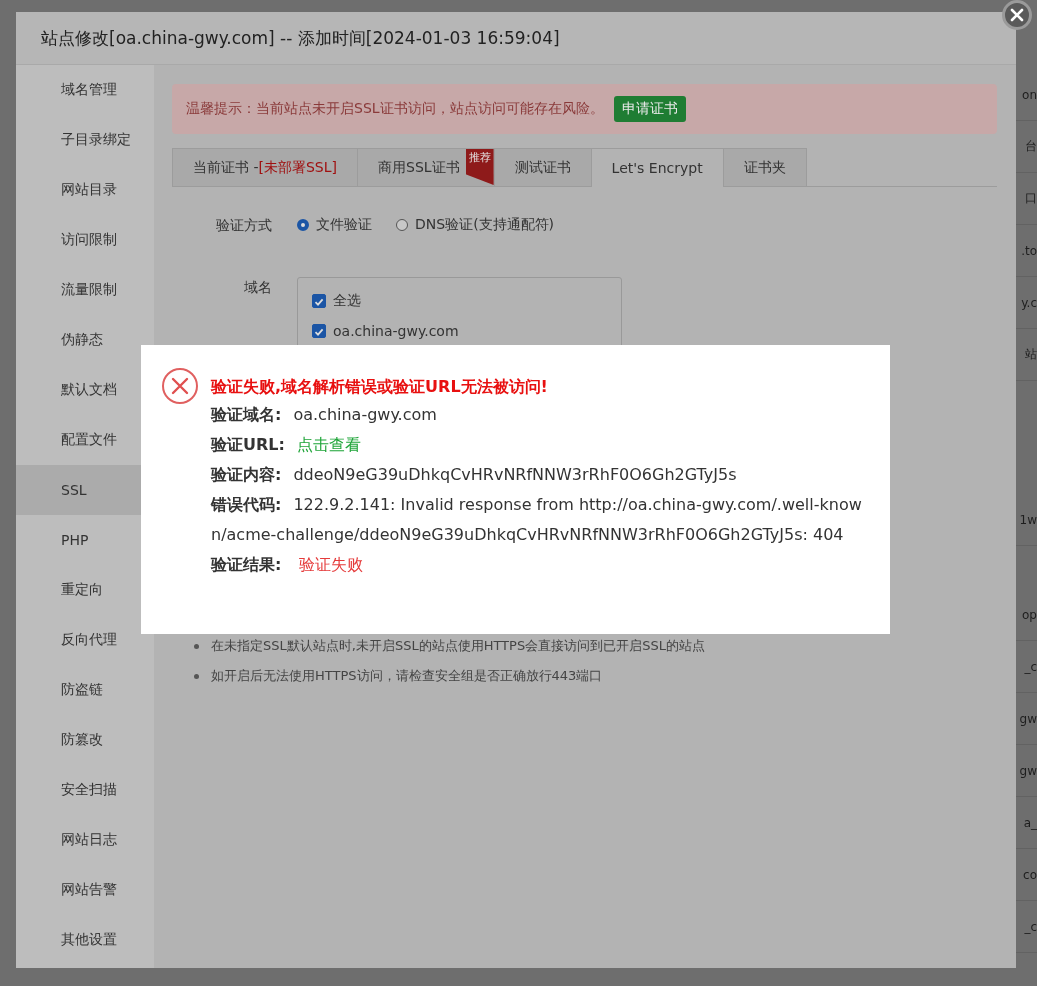  What do you see at coordinates (85, 290) in the screenshot?
I see `sidebar-item: 流量限制` at bounding box center [85, 290].